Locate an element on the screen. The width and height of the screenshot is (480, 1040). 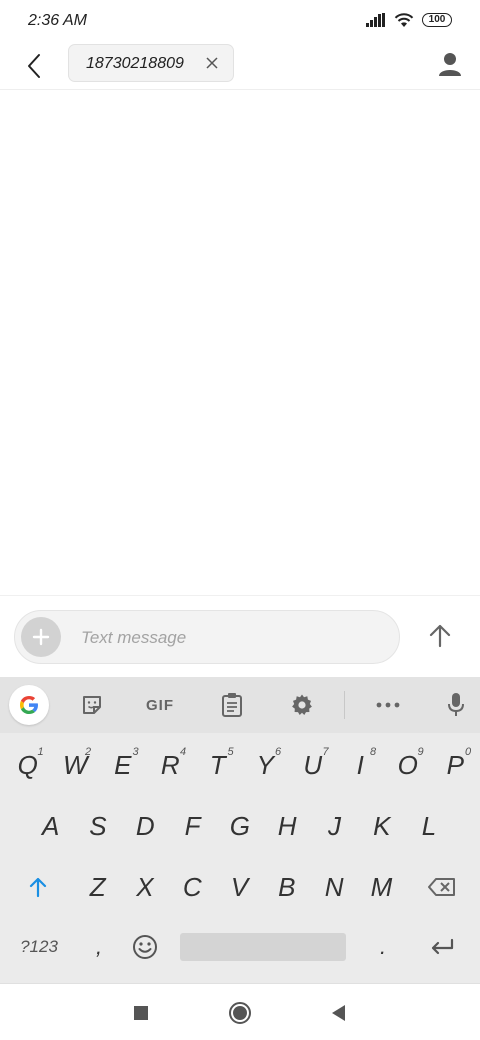
emoji-key is located at coordinates (145, 947).